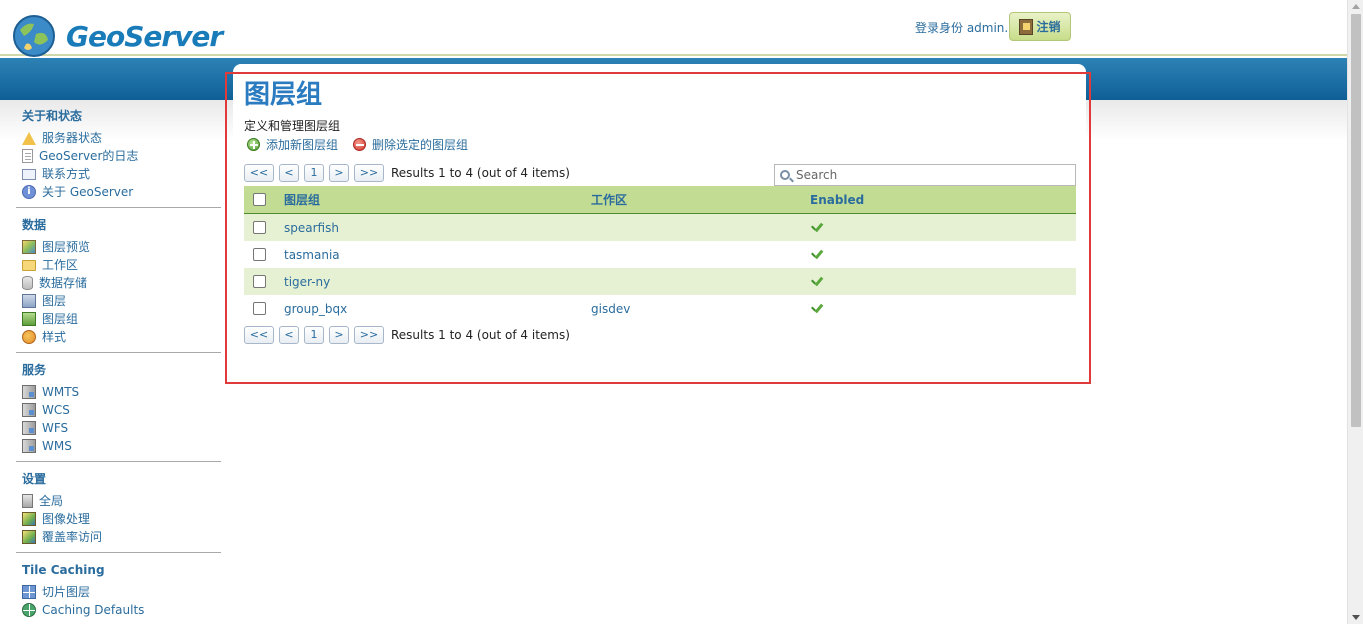 The height and width of the screenshot is (624, 1363). Describe the element at coordinates (121, 174) in the screenshot. I see `sidebar-item-contact: 联系方式` at that location.